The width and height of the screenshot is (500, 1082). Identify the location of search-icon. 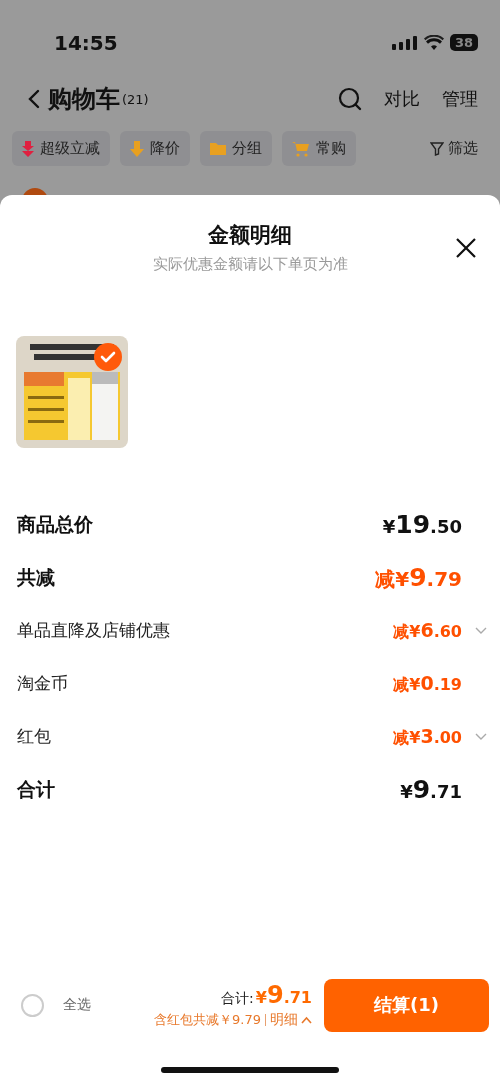
(350, 99).